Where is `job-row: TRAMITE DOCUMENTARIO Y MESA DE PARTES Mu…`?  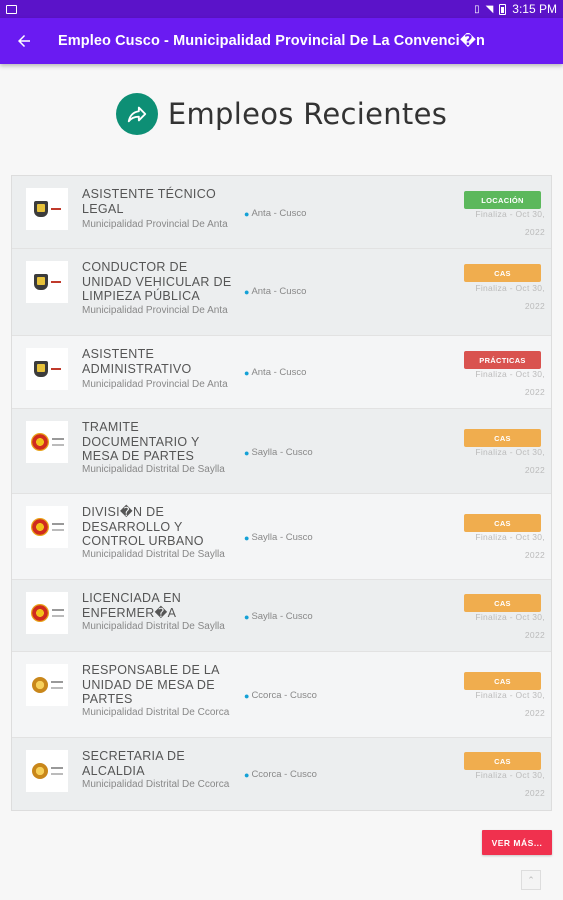
job-row: TRAMITE DOCUMENTARIO Y MESA DE PARTES Mu… is located at coordinates (281, 451).